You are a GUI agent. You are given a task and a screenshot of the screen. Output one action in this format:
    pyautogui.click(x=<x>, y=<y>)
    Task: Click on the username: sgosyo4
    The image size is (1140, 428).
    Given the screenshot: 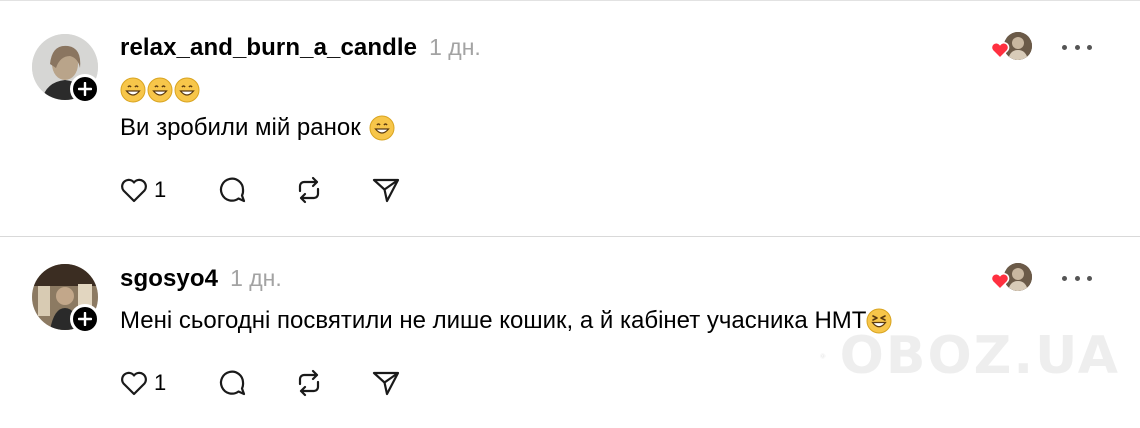 What is the action you would take?
    pyautogui.click(x=169, y=279)
    